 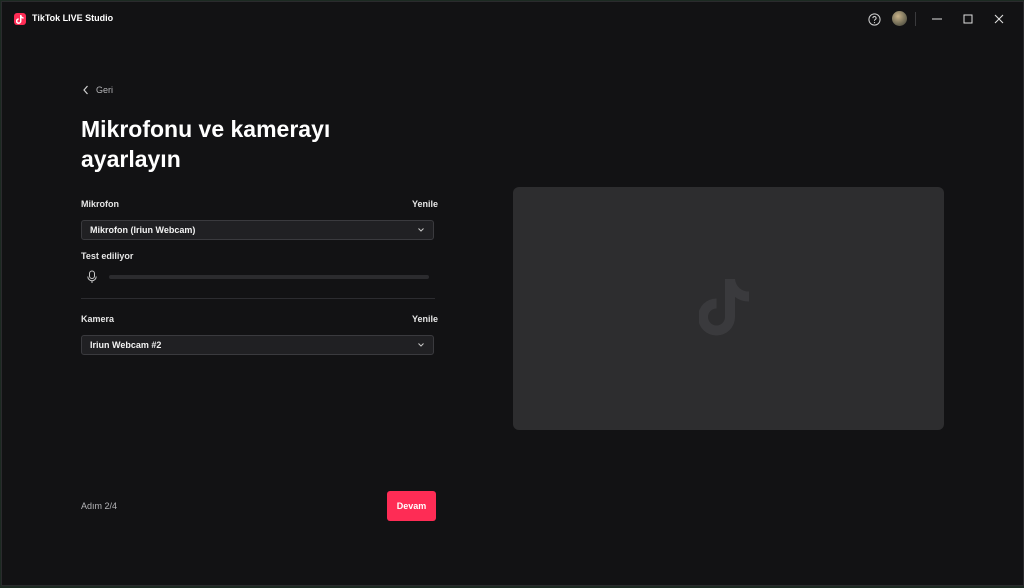 I want to click on step-indicator: Adım 2/4, so click(x=99, y=506).